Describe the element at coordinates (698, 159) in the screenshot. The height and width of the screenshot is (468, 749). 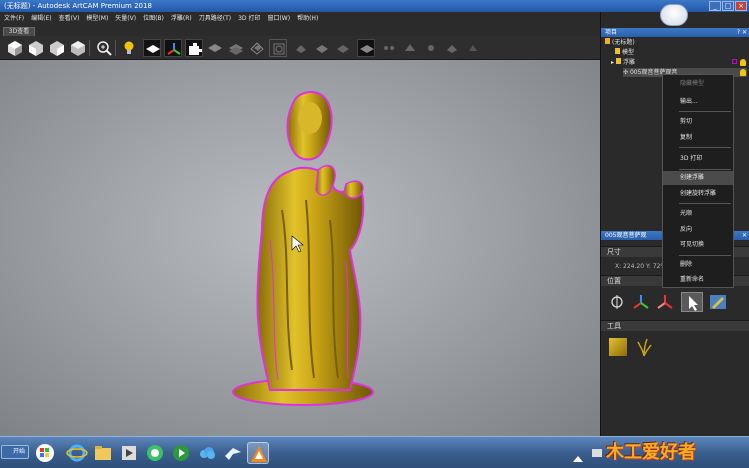
I see `ctx-3d-print: 3D 打印` at that location.